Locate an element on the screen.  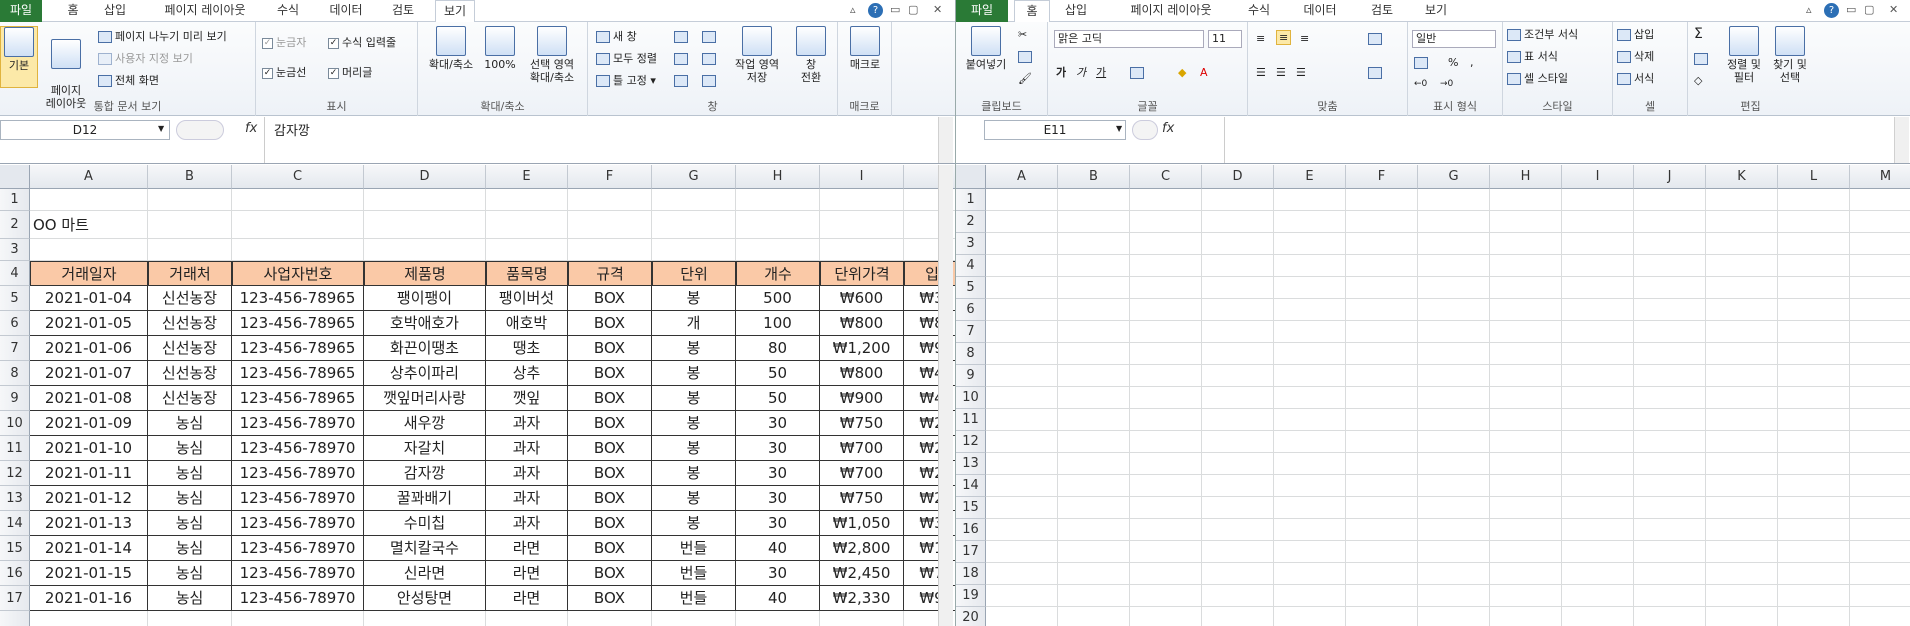
grid-cell: ₩750 is located at coordinates (862, 423).